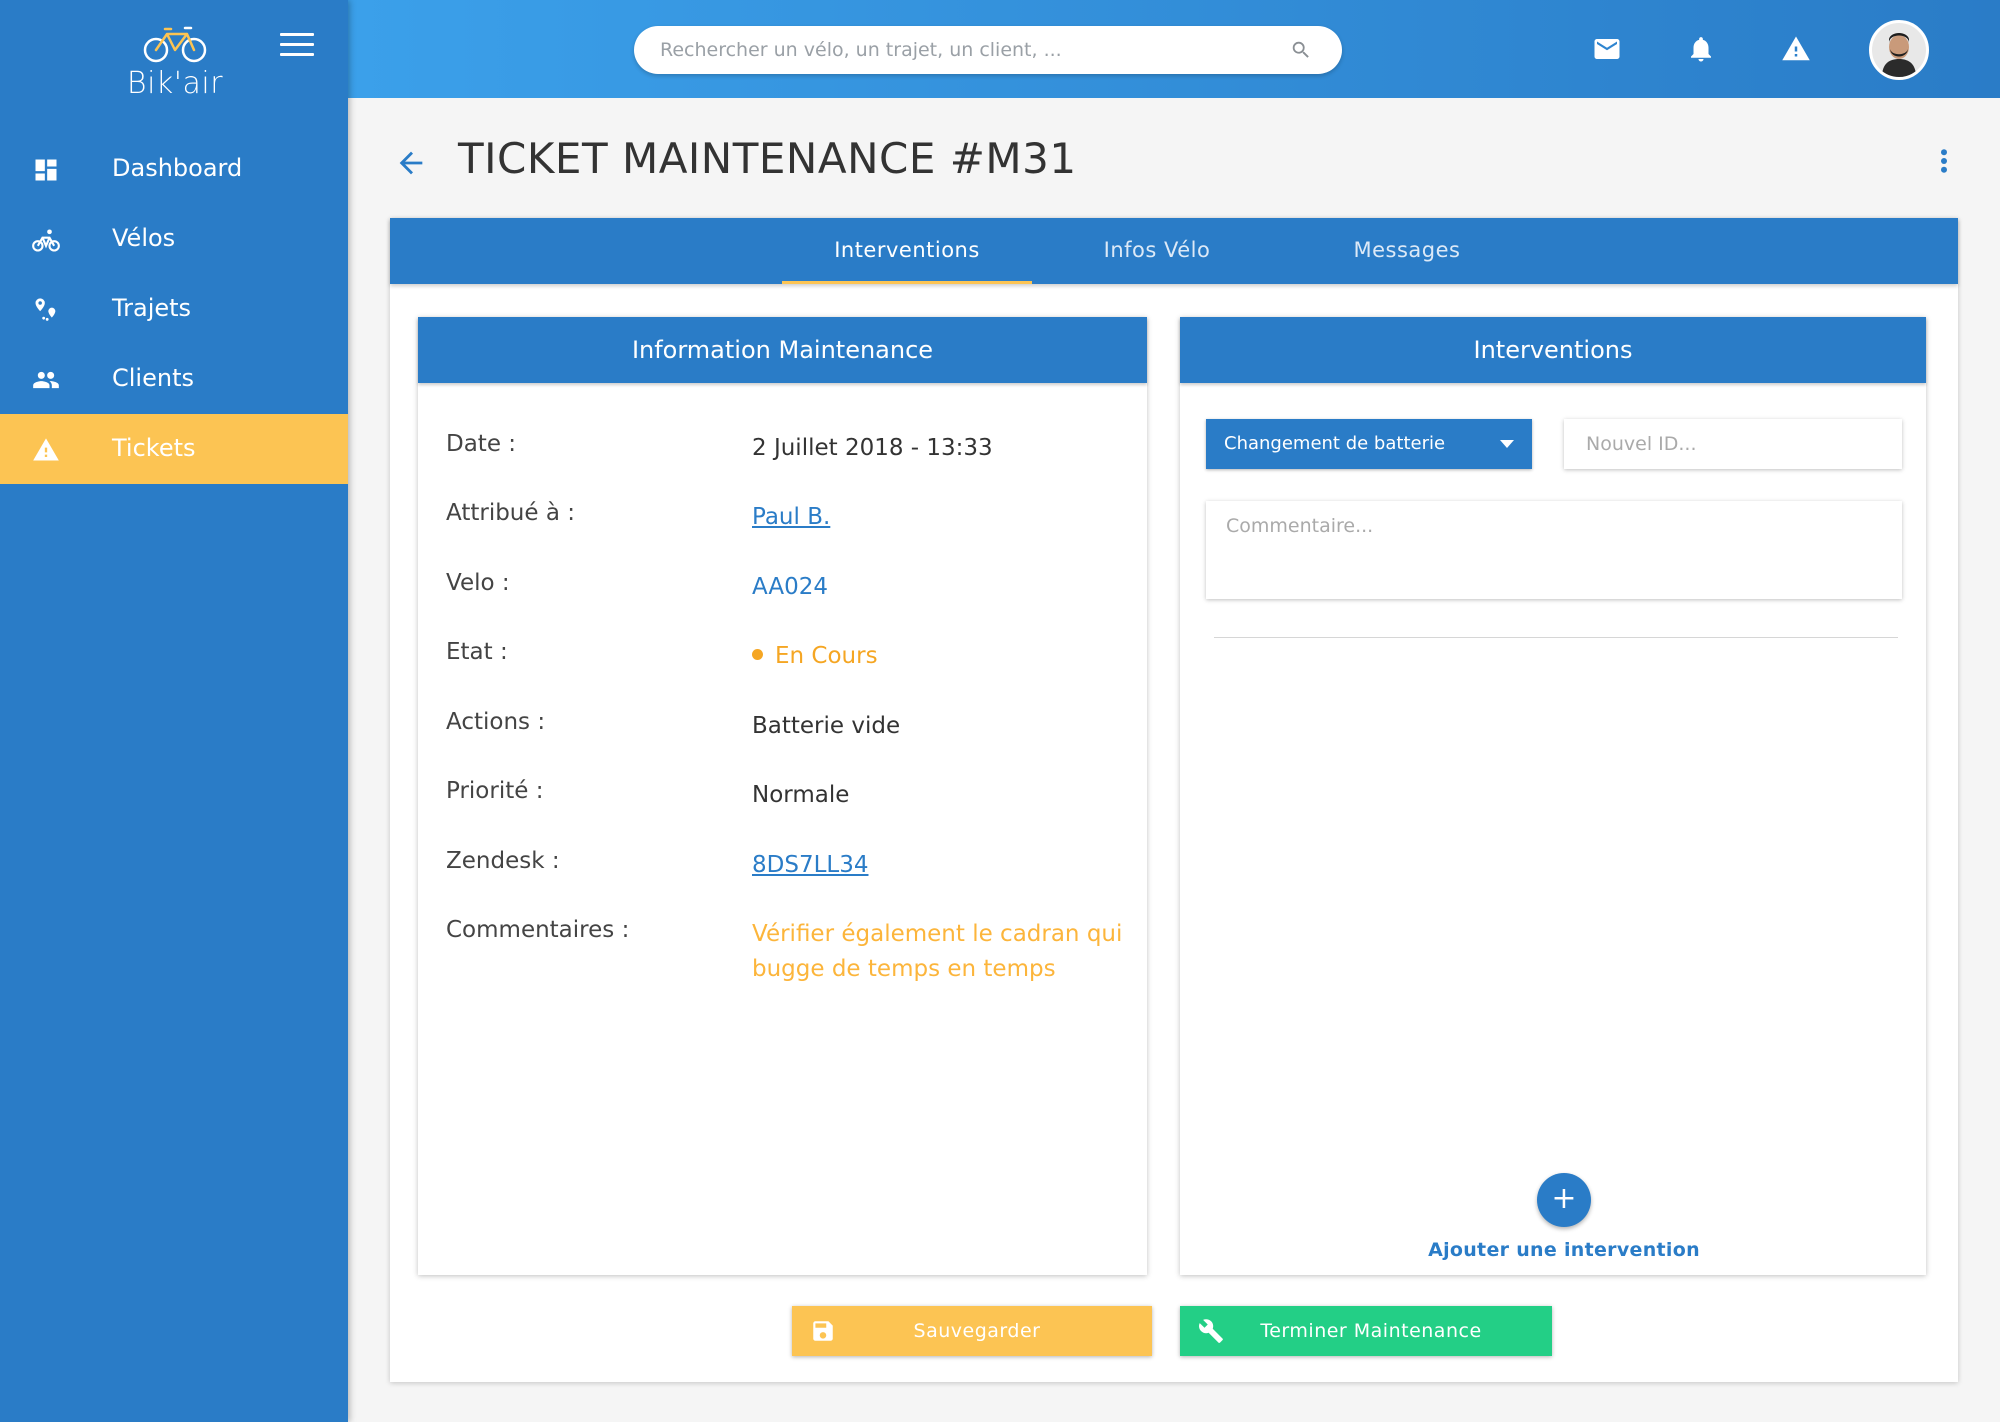 The width and height of the screenshot is (2000, 1422). I want to click on info-label: Velo :, so click(478, 583).